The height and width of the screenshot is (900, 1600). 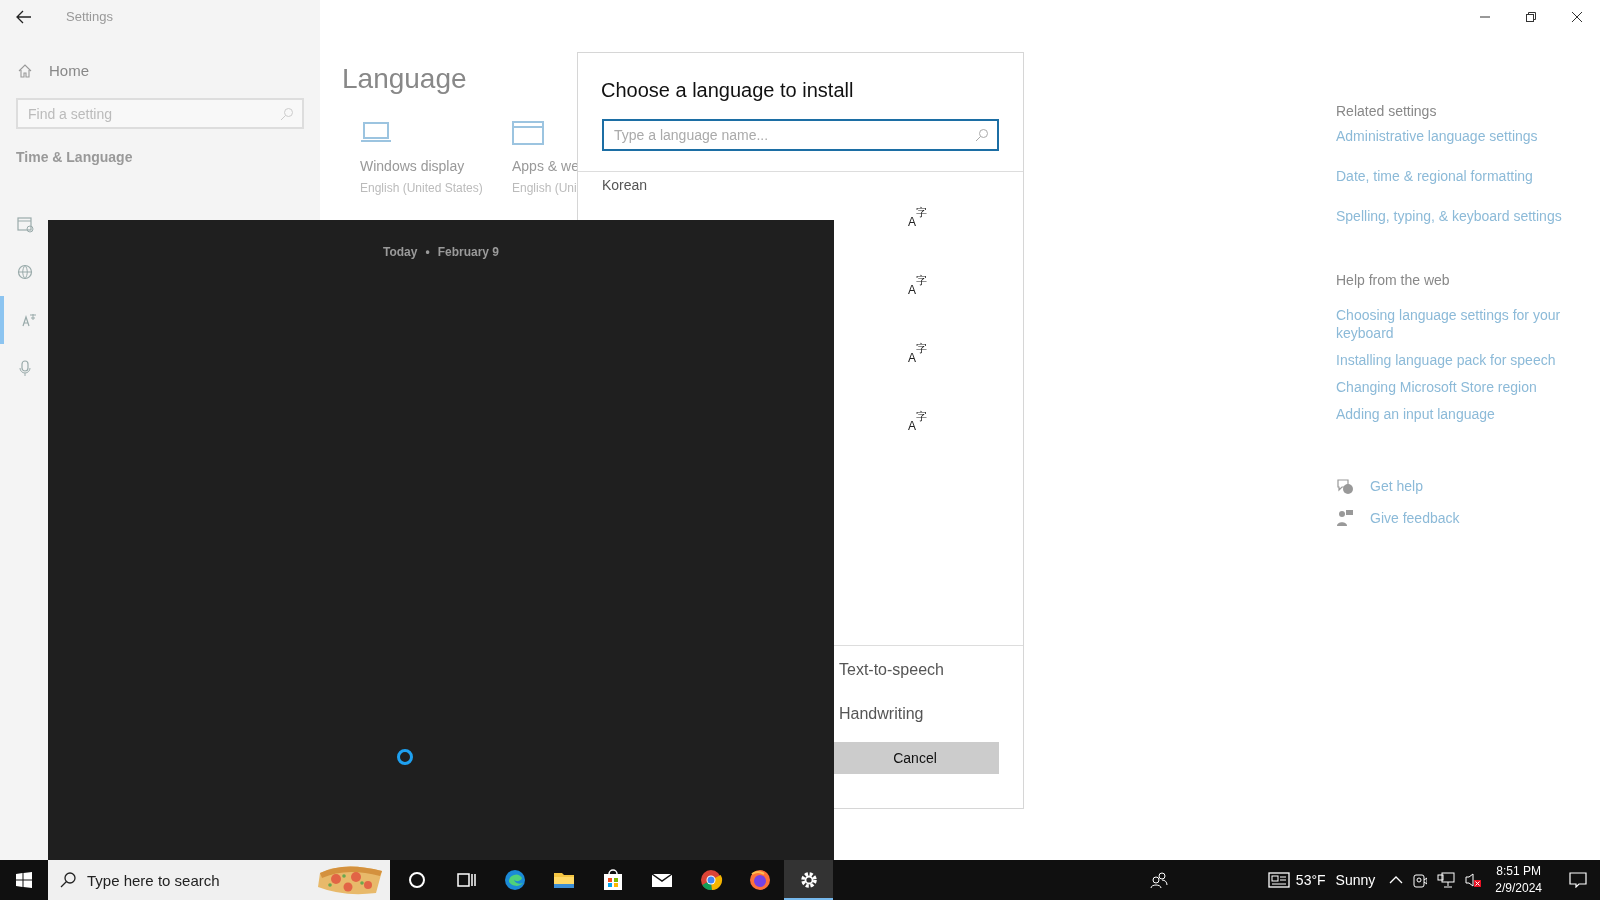 What do you see at coordinates (160, 113) in the screenshot?
I see `search-field: Find a setting` at bounding box center [160, 113].